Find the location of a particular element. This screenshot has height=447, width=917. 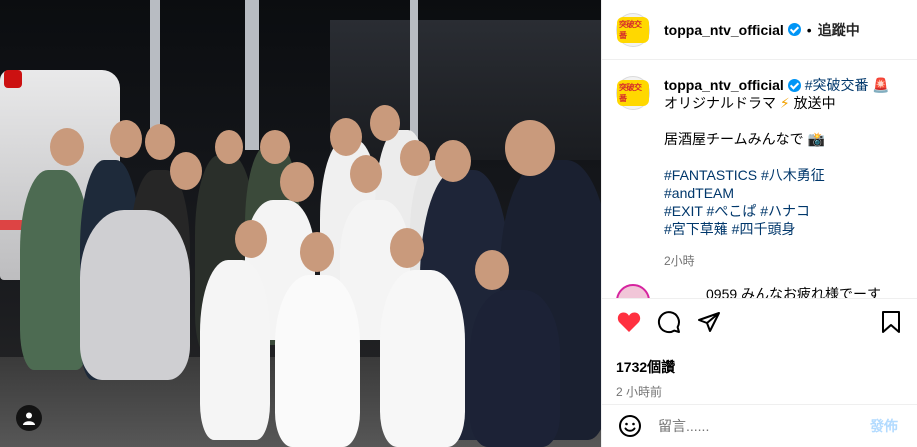

comment-icon is located at coordinates (669, 322).